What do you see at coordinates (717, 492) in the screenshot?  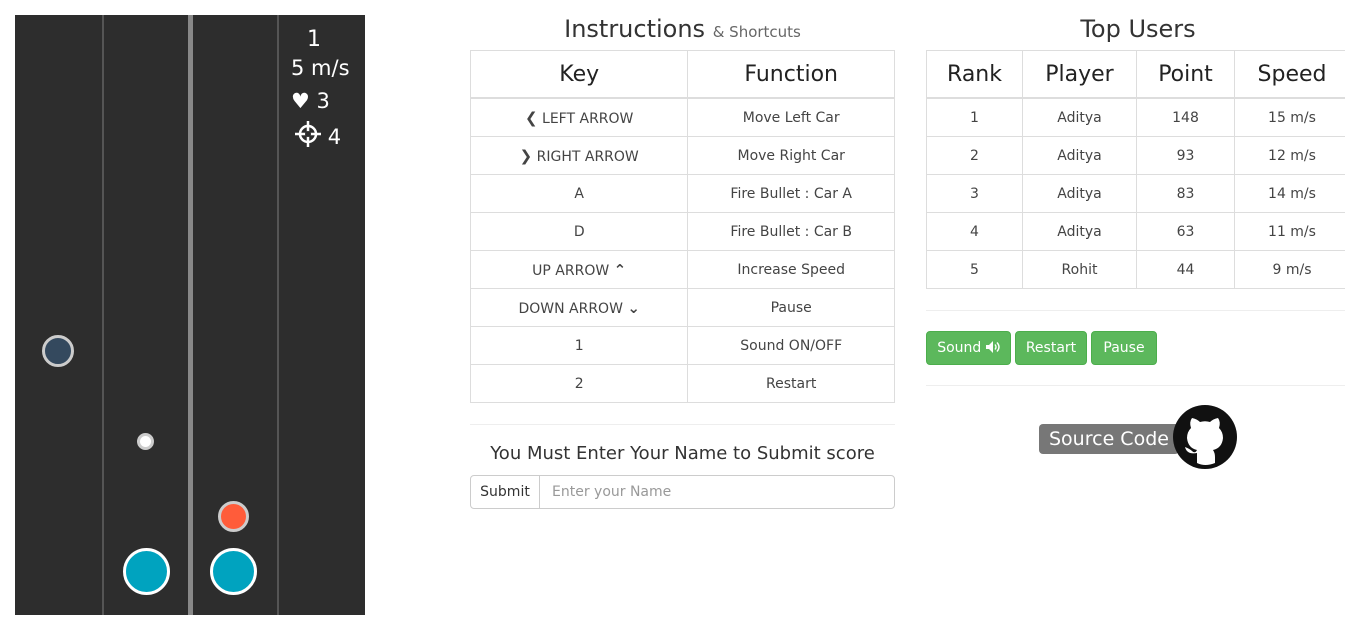 I see `name-input` at bounding box center [717, 492].